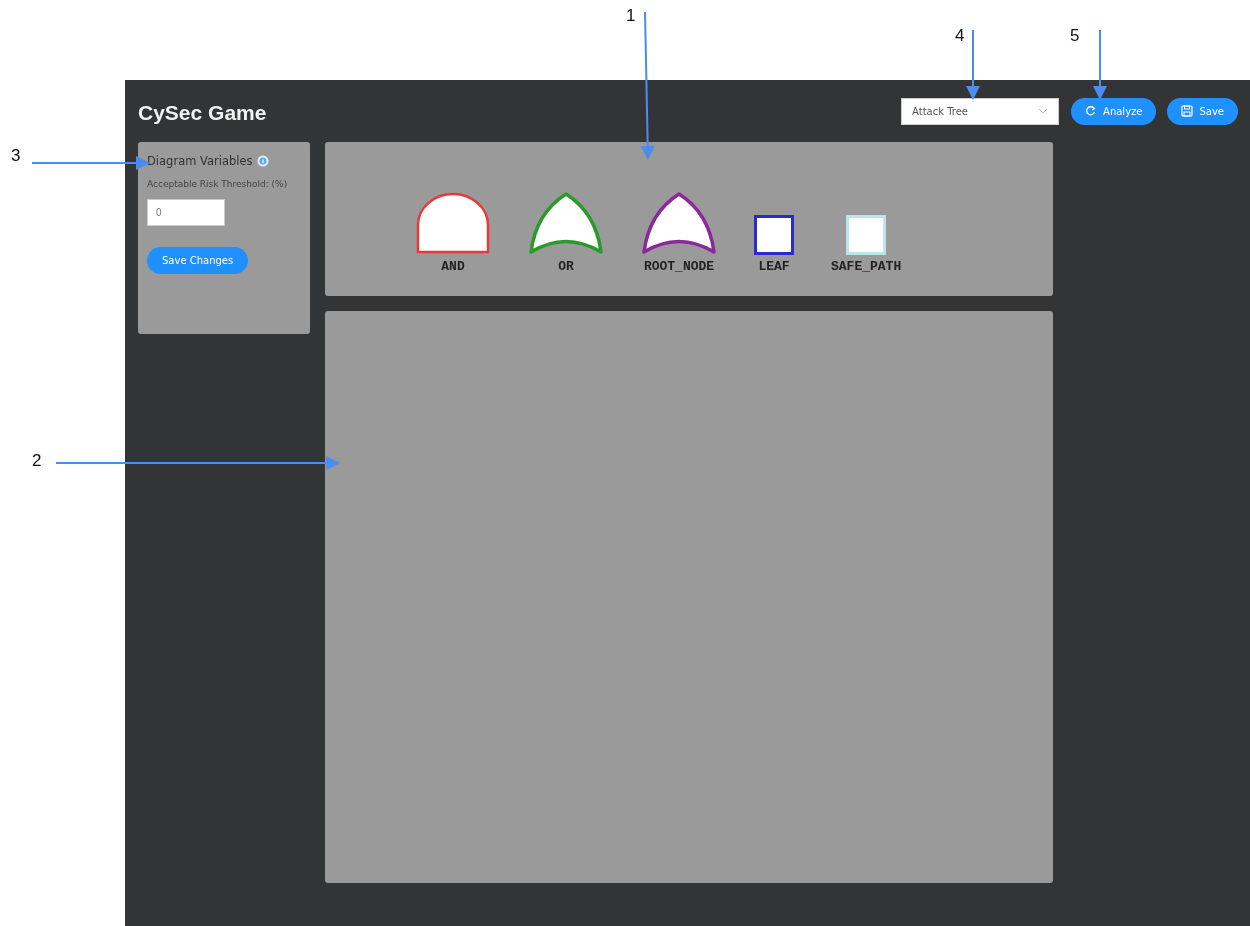  I want to click on diagram-type-dropdown: Attack Tree, so click(980, 111).